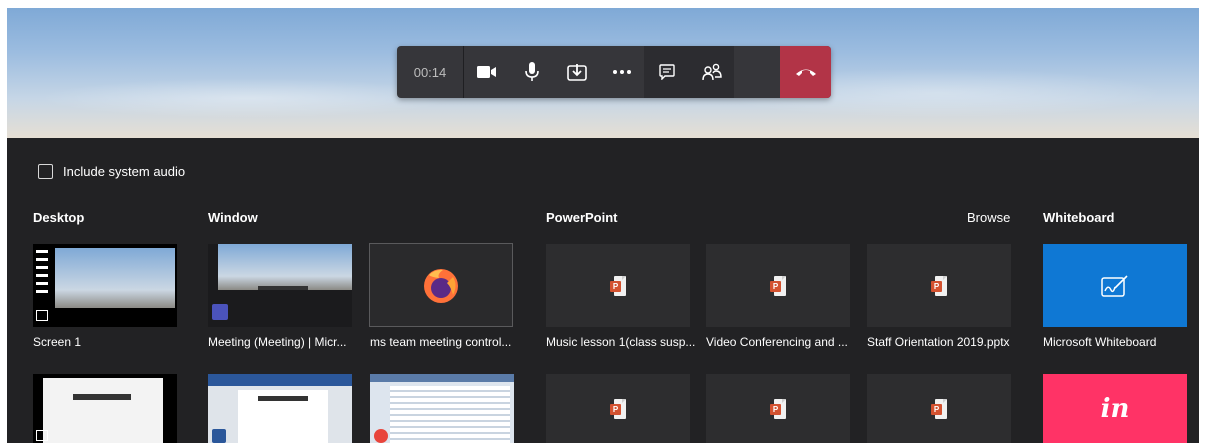 The image size is (1206, 443). I want to click on meeting-control-bar: 00:14, so click(614, 72).